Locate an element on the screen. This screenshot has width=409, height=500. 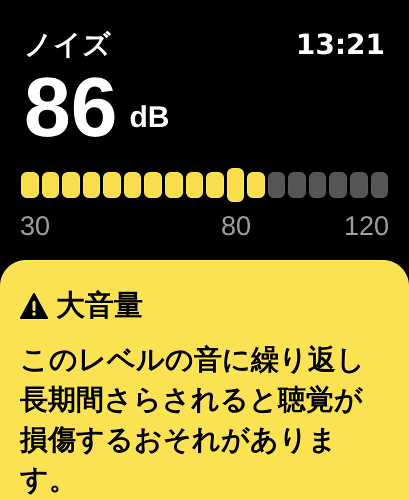
decibel-unit: dB is located at coordinates (149, 118).